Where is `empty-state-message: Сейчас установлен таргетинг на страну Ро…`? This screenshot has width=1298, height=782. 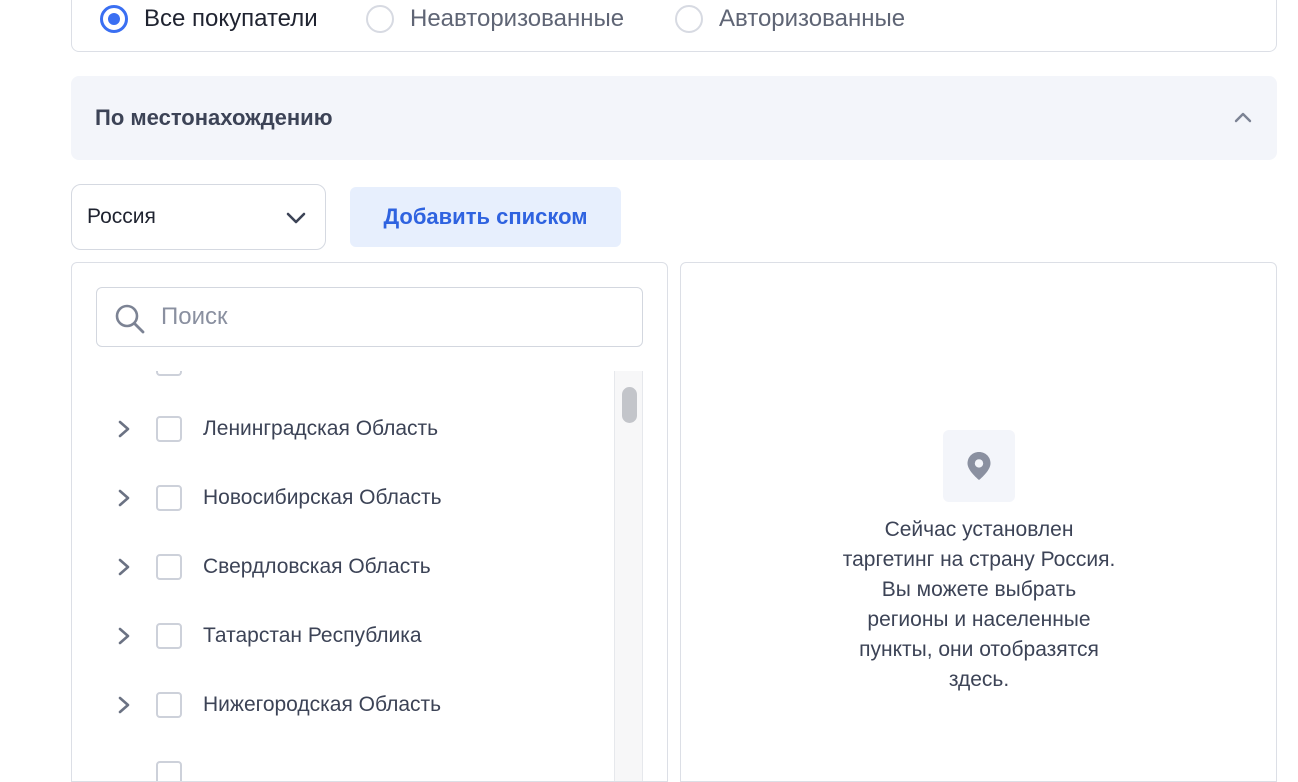 empty-state-message: Сейчас установлен таргетинг на страну Ро… is located at coordinates (979, 604).